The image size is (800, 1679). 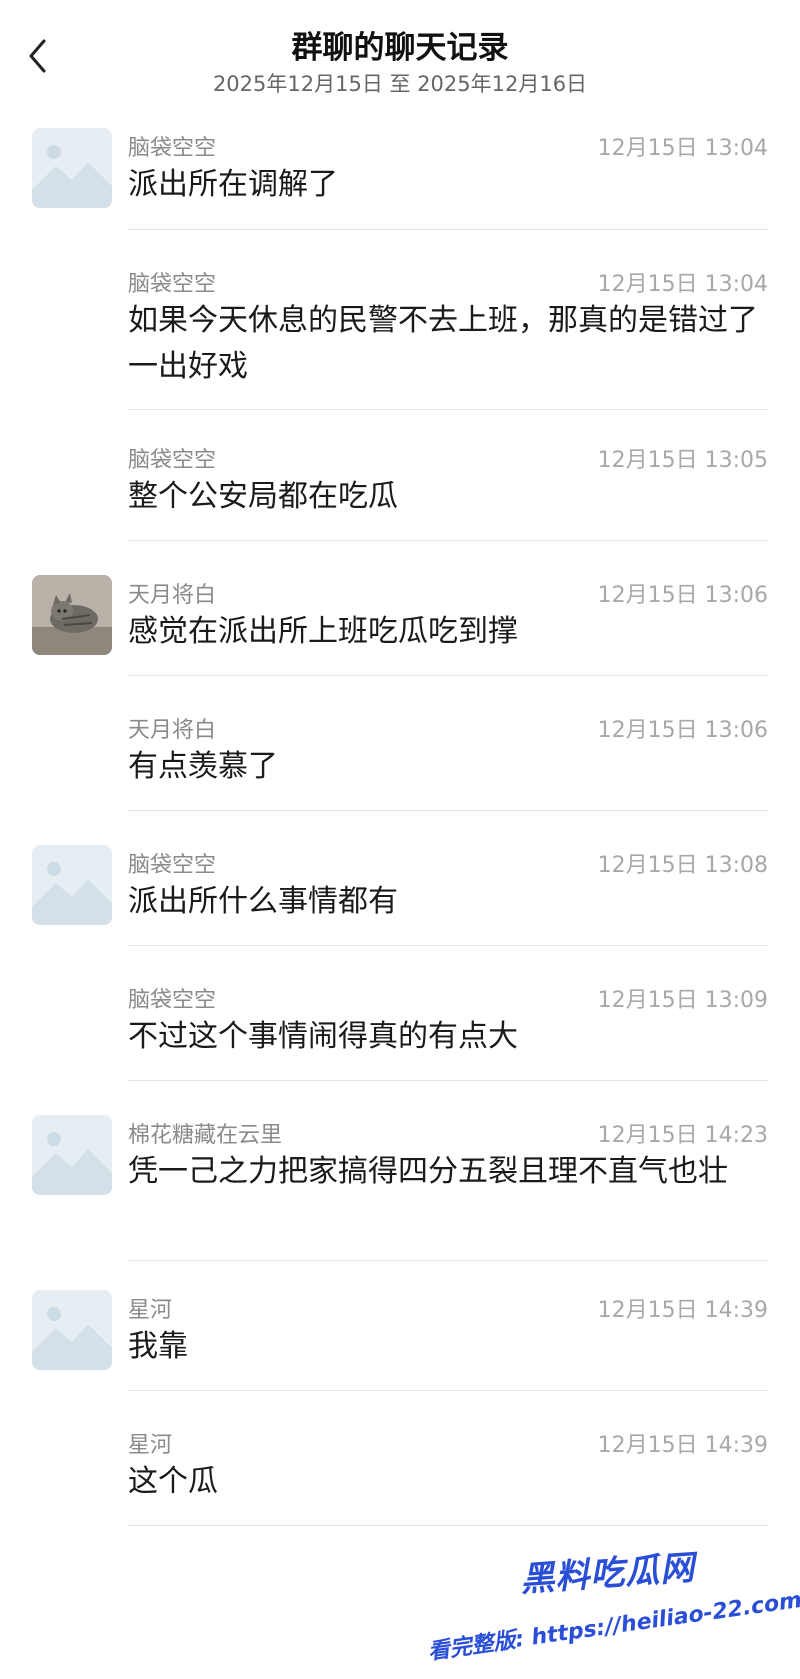 What do you see at coordinates (682, 865) in the screenshot?
I see `message-time: 12月15日 13:08` at bounding box center [682, 865].